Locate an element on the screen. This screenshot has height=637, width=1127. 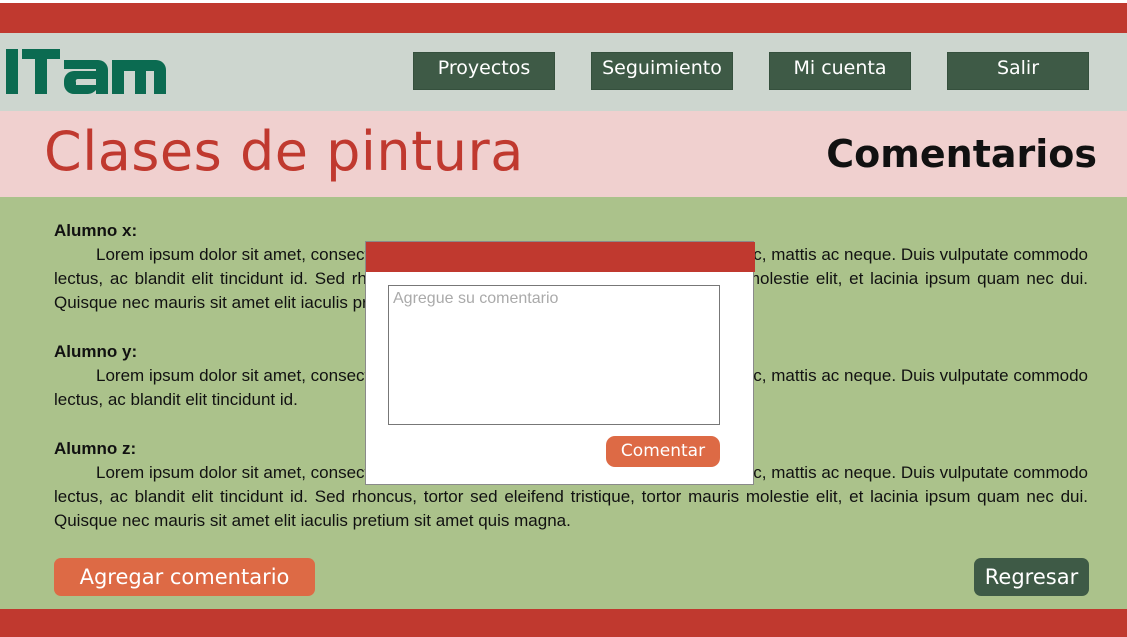
top-bar is located at coordinates (563, 16).